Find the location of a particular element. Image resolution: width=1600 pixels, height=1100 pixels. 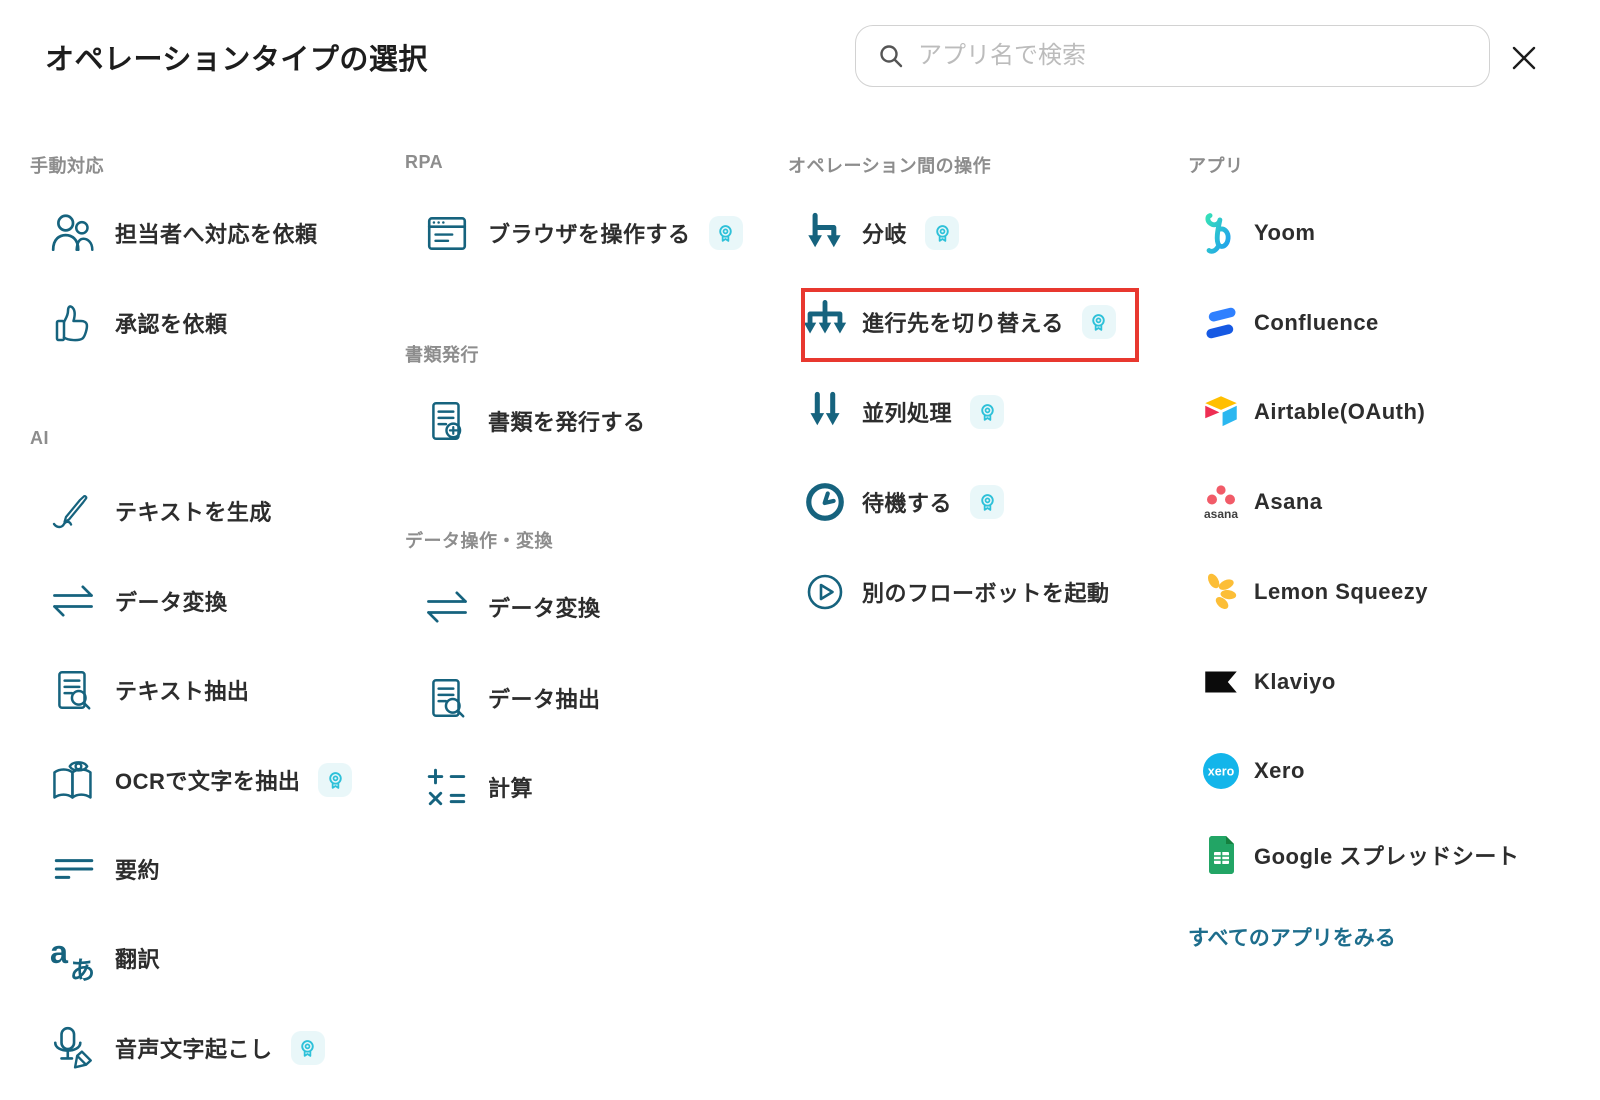

xero-logo-icon: xero is located at coordinates (1221, 771).